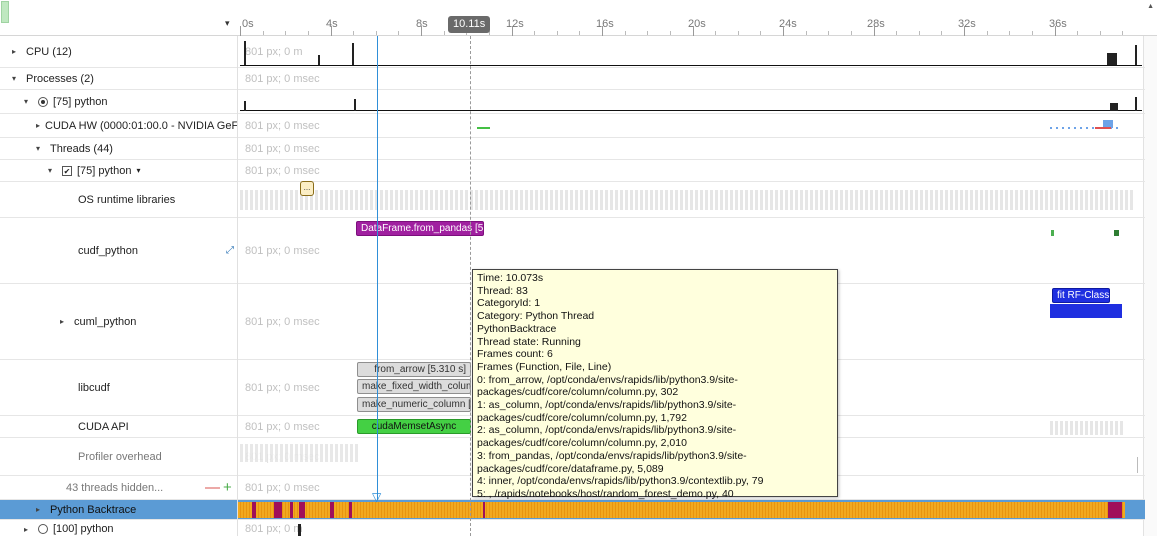  Describe the element at coordinates (227, 487) in the screenshot. I see `plus-icon: +` at that location.